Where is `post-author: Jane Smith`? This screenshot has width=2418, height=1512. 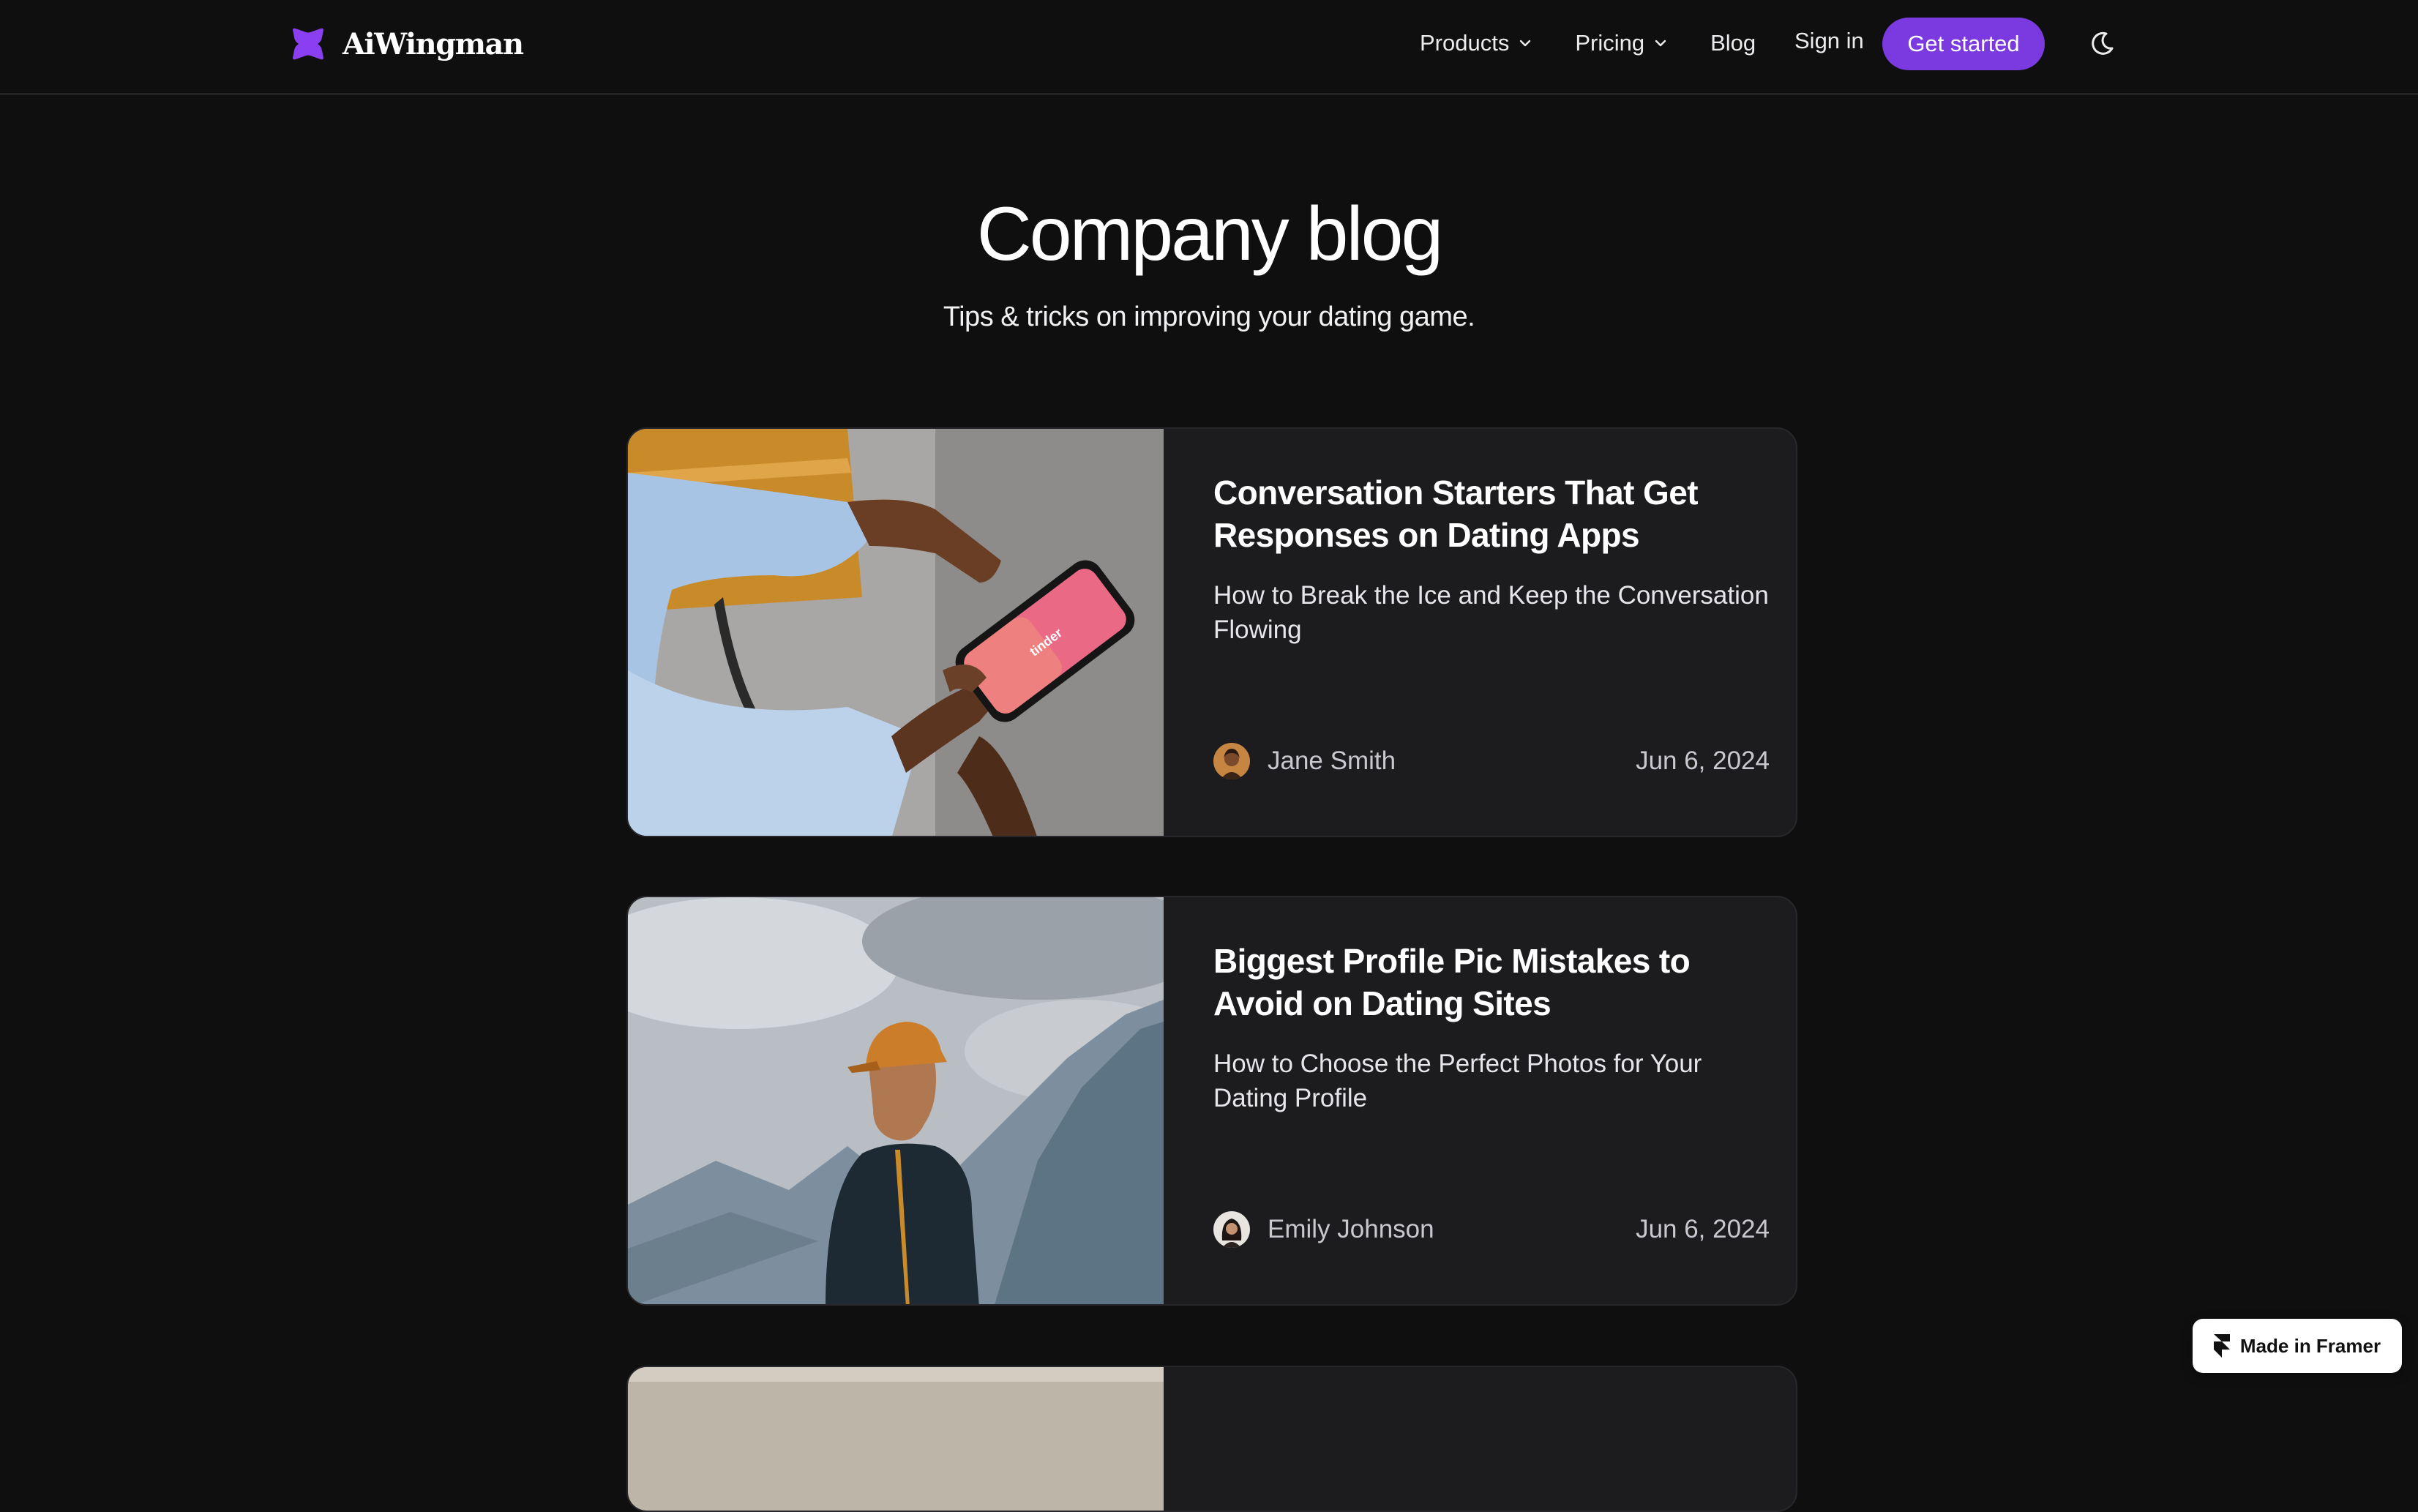
post-author: Jane Smith is located at coordinates (1332, 760).